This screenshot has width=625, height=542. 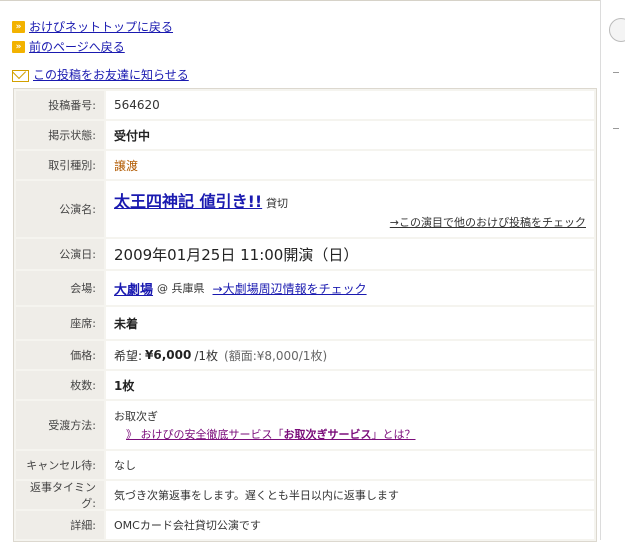 What do you see at coordinates (393, 434) in the screenshot?
I see `service-suffix: 」とは？` at bounding box center [393, 434].